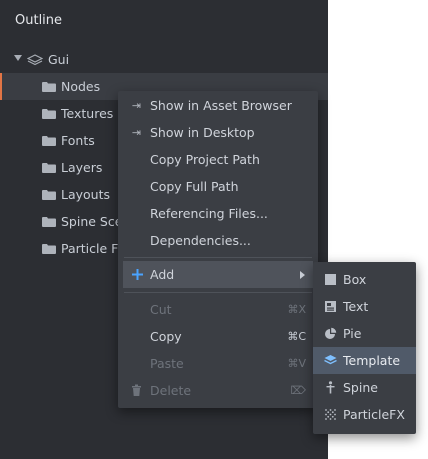 The height and width of the screenshot is (459, 428). I want to click on submenu-item-text: Text, so click(364, 306).